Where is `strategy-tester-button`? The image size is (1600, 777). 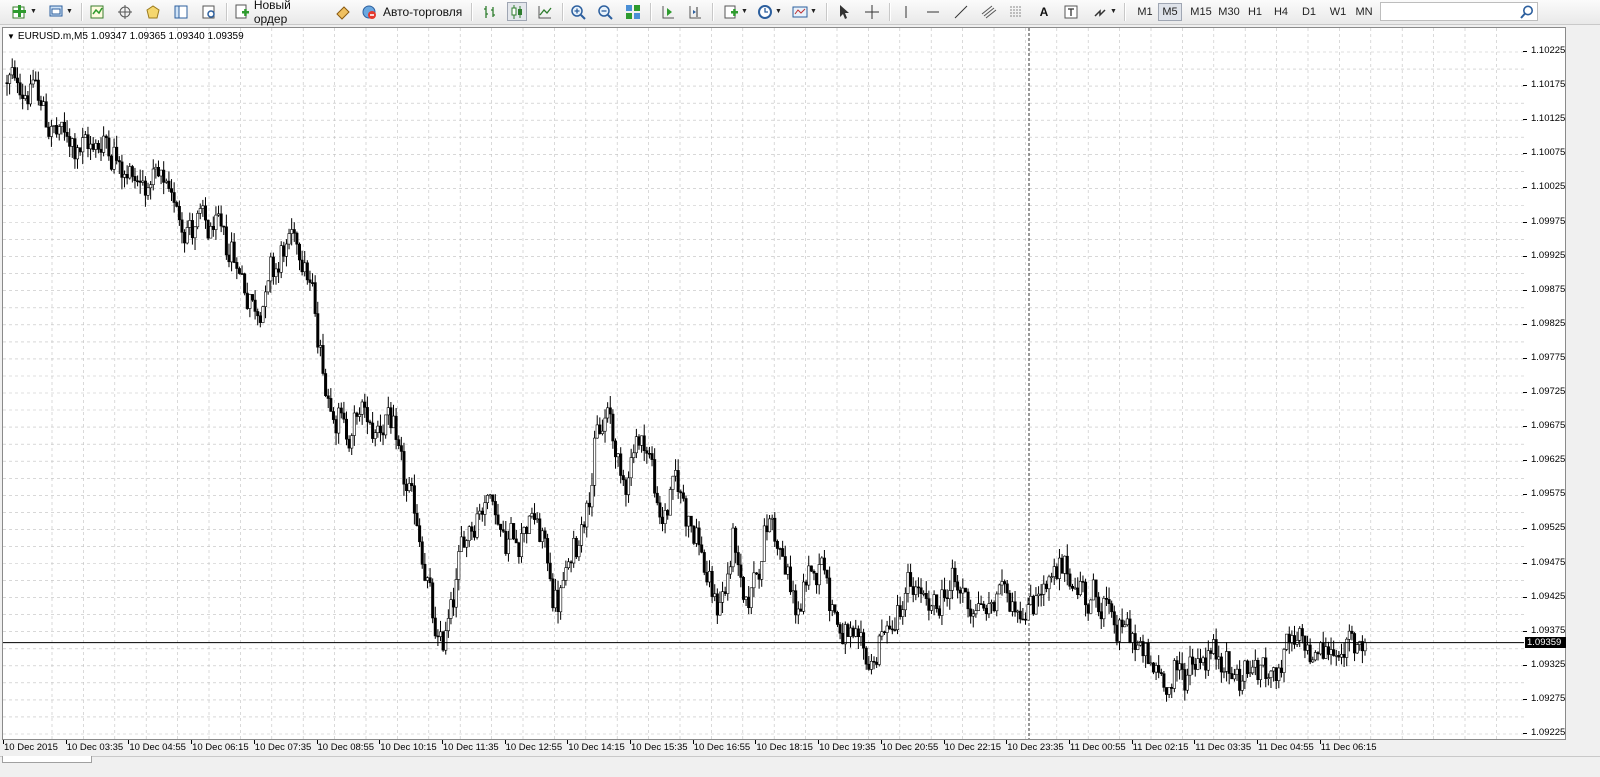 strategy-tester-button is located at coordinates (209, 11).